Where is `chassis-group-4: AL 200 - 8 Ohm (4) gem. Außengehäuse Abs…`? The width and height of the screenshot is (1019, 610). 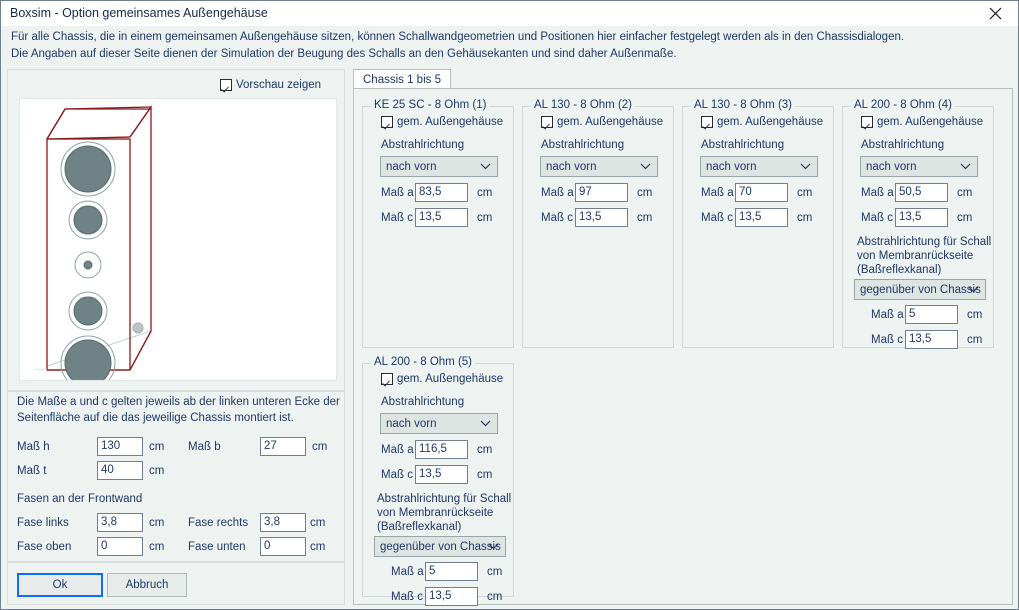
chassis-group-4: AL 200 - 8 Ohm (4) gem. Außengehäuse Abs… is located at coordinates (918, 224).